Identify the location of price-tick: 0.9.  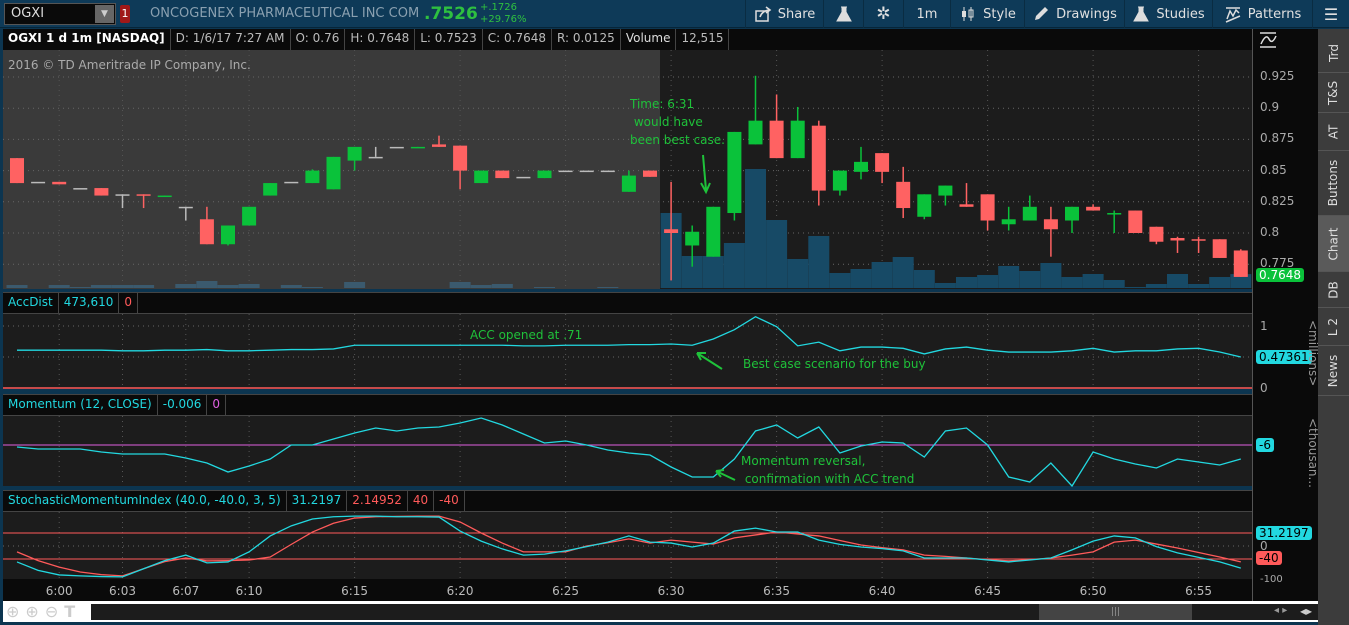
(1270, 107).